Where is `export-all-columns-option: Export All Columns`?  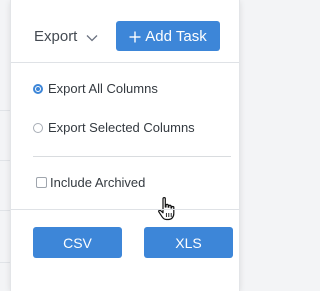
export-all-columns-option: Export All Columns is located at coordinates (95, 88).